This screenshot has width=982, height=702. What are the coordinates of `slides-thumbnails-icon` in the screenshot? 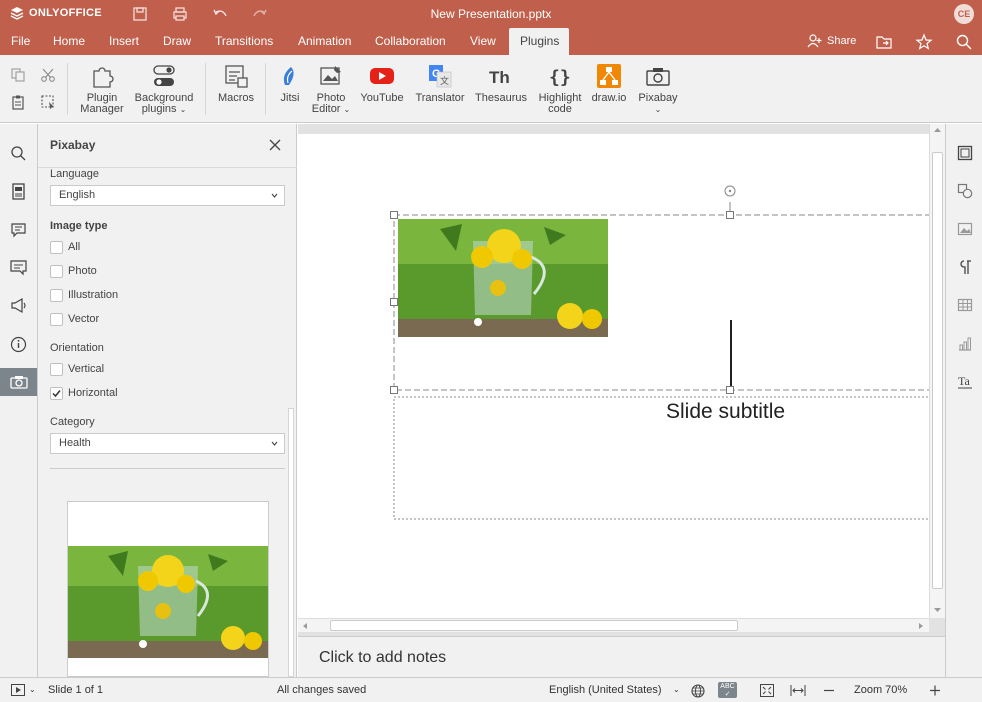 It's located at (18, 191).